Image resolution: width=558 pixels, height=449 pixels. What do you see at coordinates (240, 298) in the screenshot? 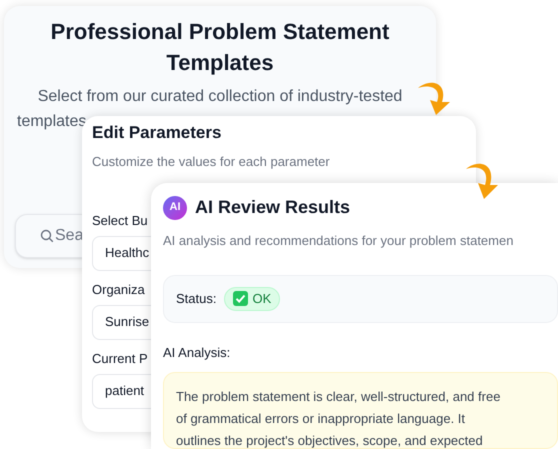
I see `check-icon` at bounding box center [240, 298].